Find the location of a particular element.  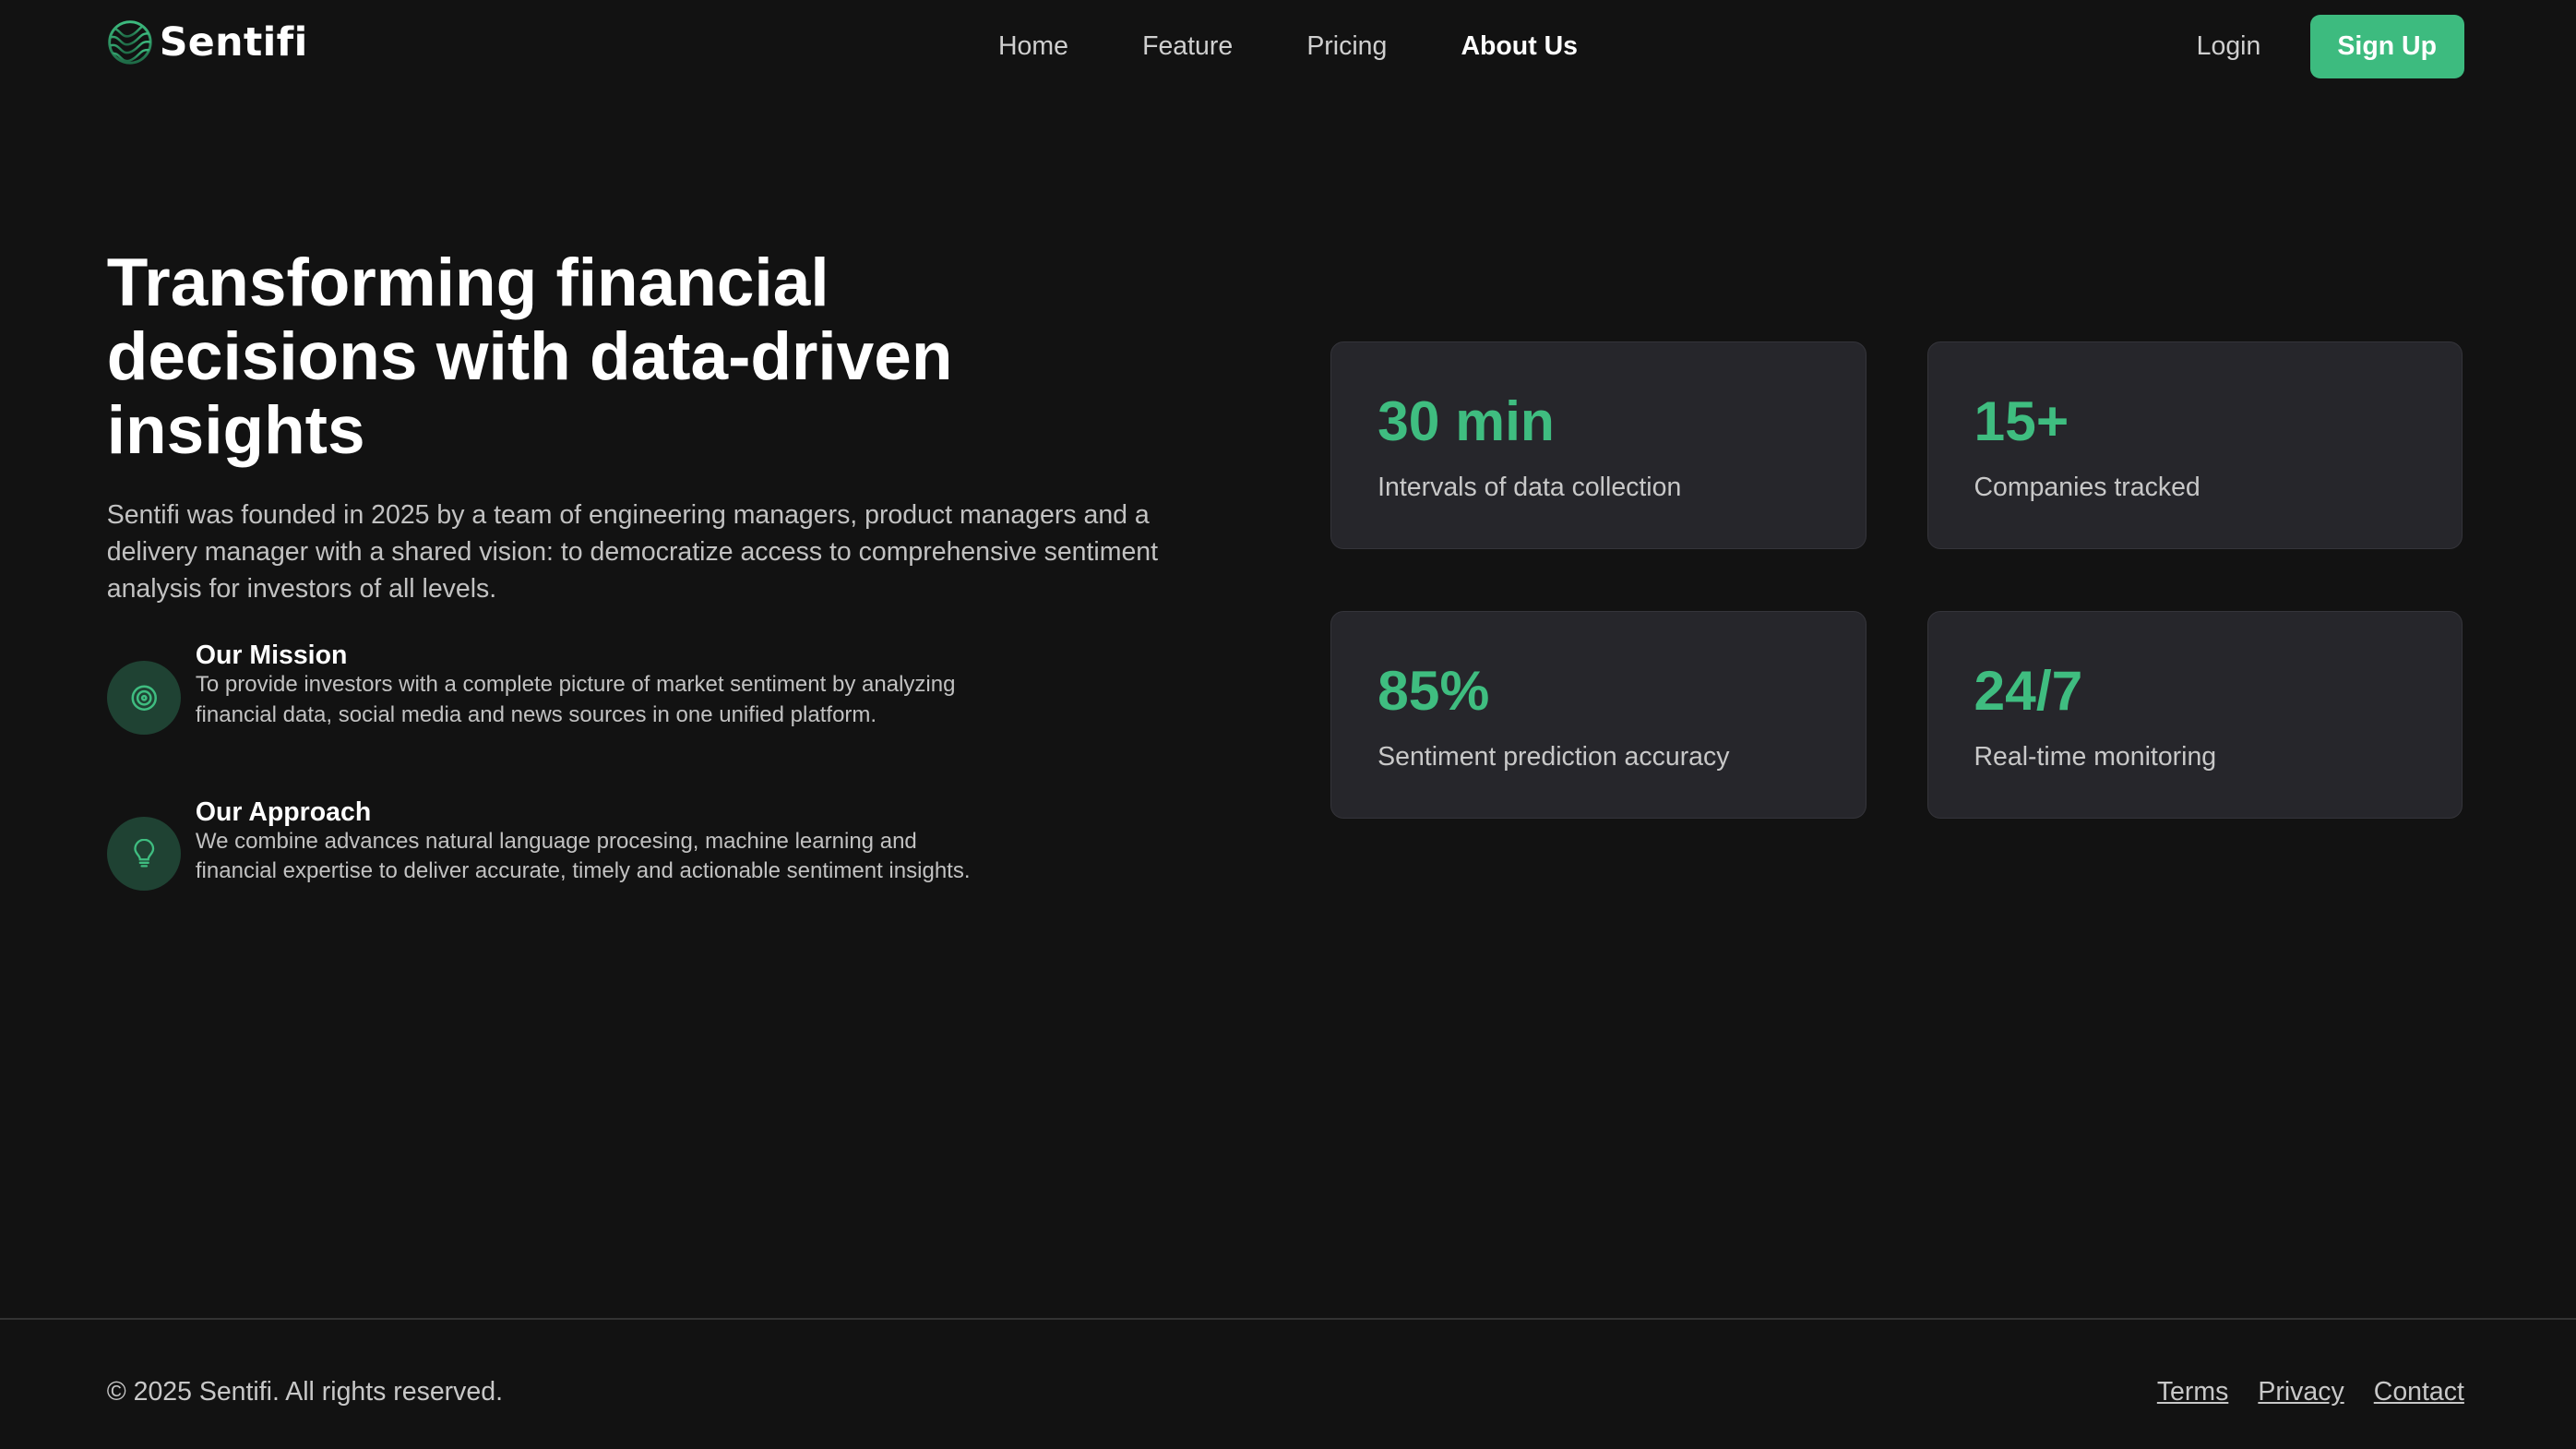

stat-card: 15+ Companies tracked is located at coordinates (2194, 445).